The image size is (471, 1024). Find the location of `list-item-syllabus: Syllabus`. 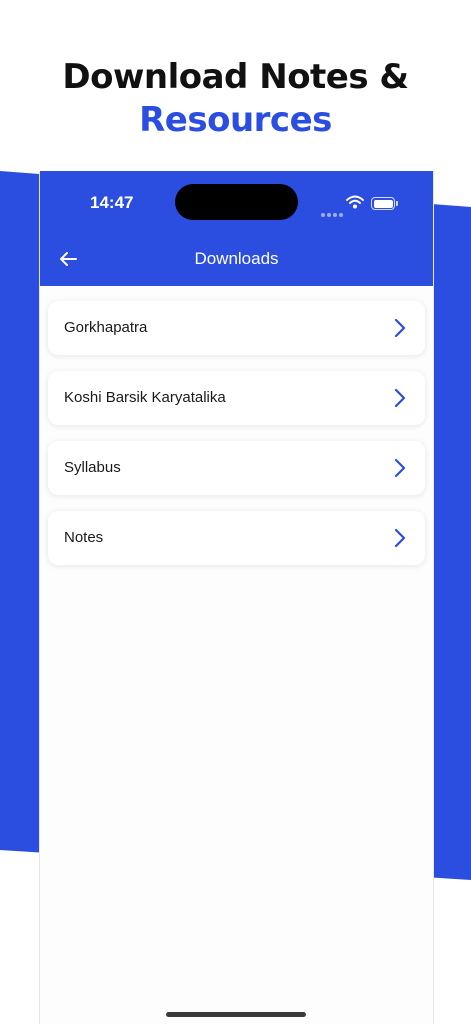

list-item-syllabus: Syllabus is located at coordinates (236, 468).